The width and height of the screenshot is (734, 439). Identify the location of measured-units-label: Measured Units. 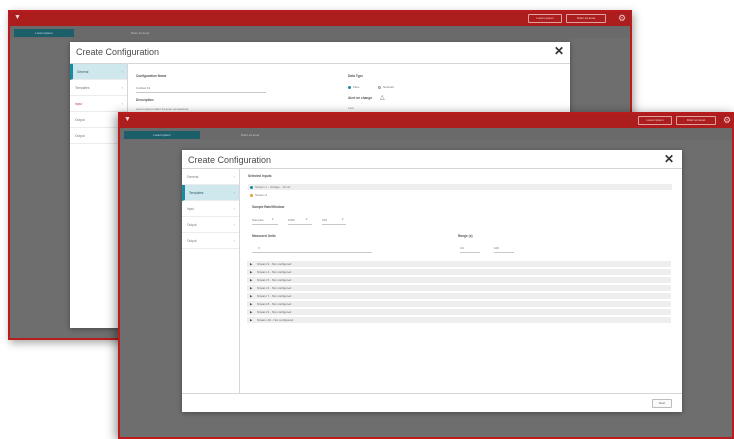
(264, 236).